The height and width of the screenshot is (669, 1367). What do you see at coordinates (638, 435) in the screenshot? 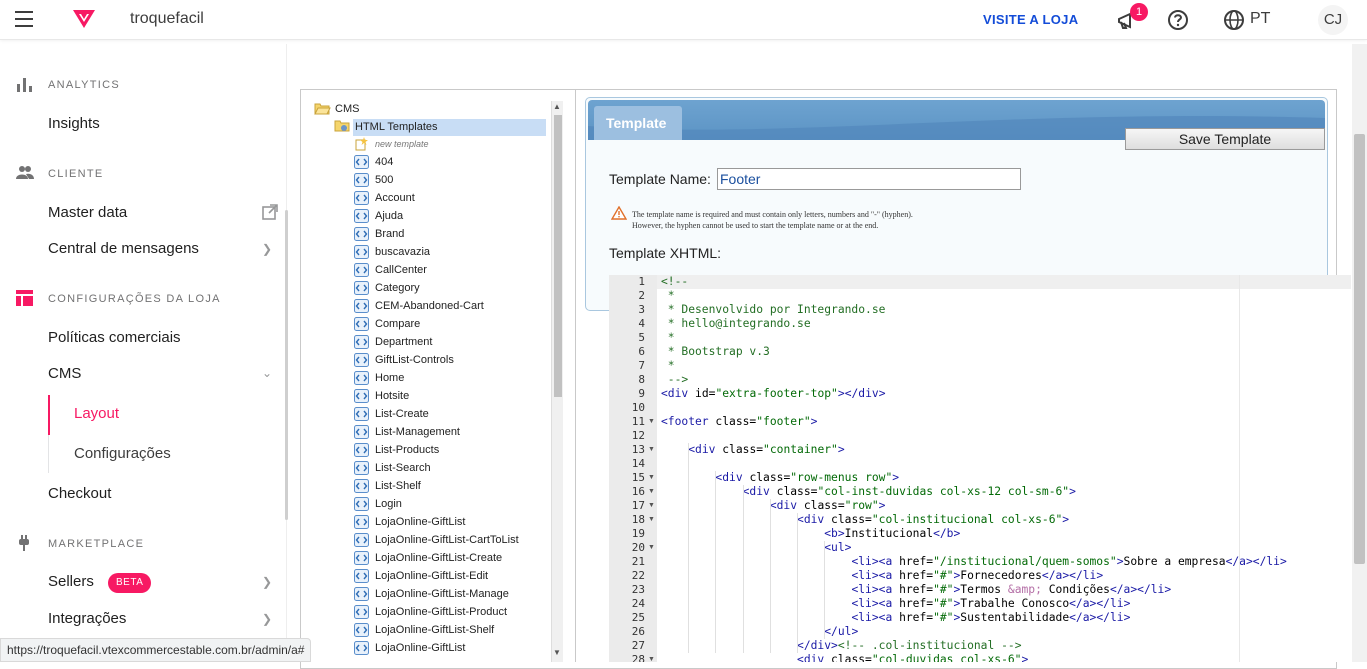
I see `line-number: 12` at bounding box center [638, 435].